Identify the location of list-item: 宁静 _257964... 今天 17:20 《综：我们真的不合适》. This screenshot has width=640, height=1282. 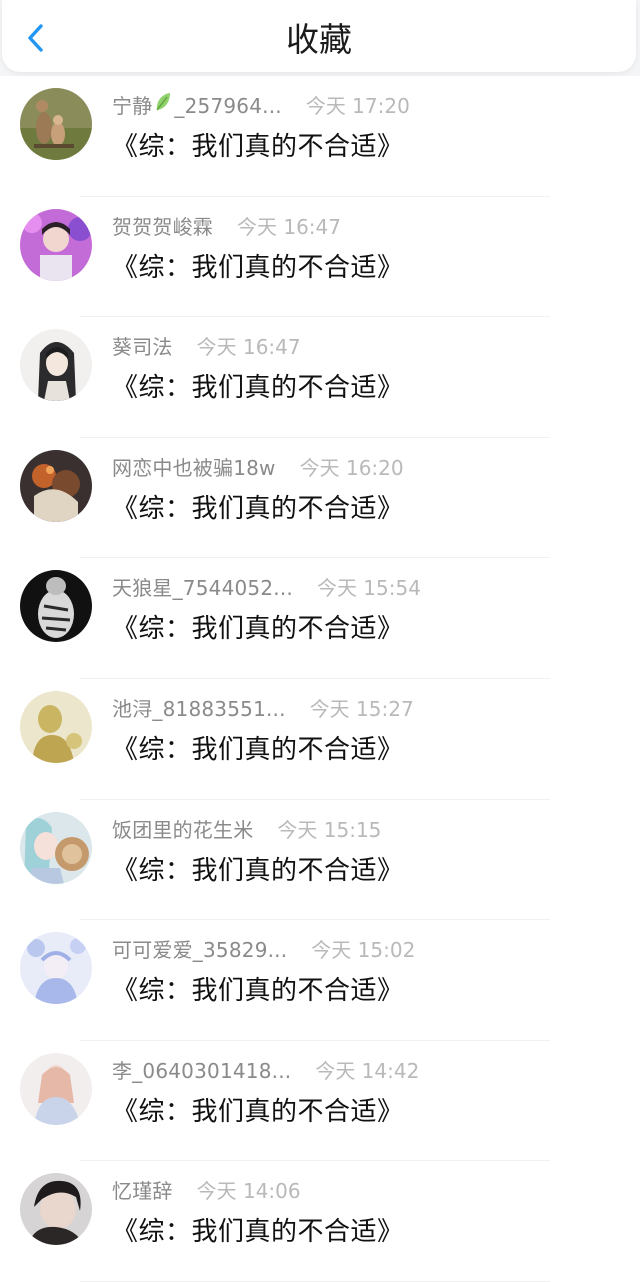
(320, 136).